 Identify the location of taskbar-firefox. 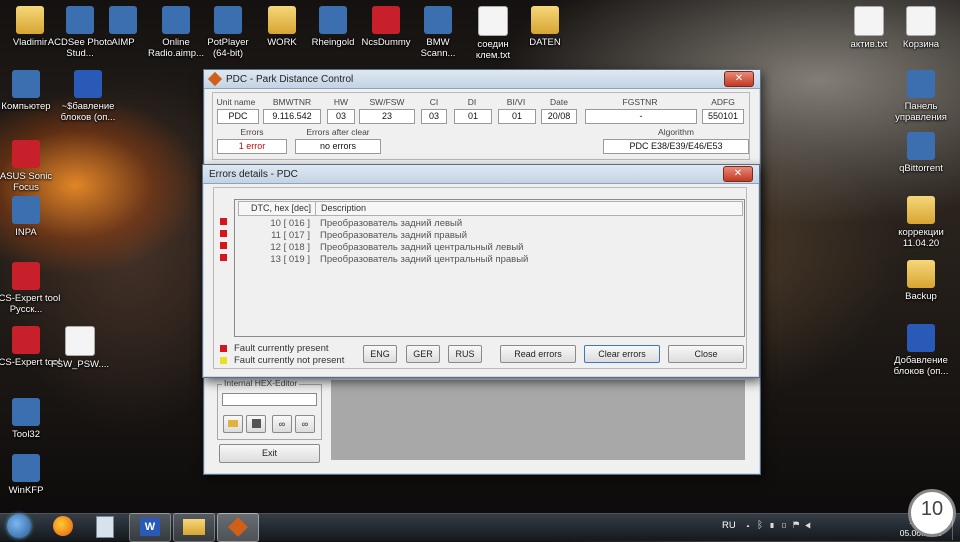
(63, 526).